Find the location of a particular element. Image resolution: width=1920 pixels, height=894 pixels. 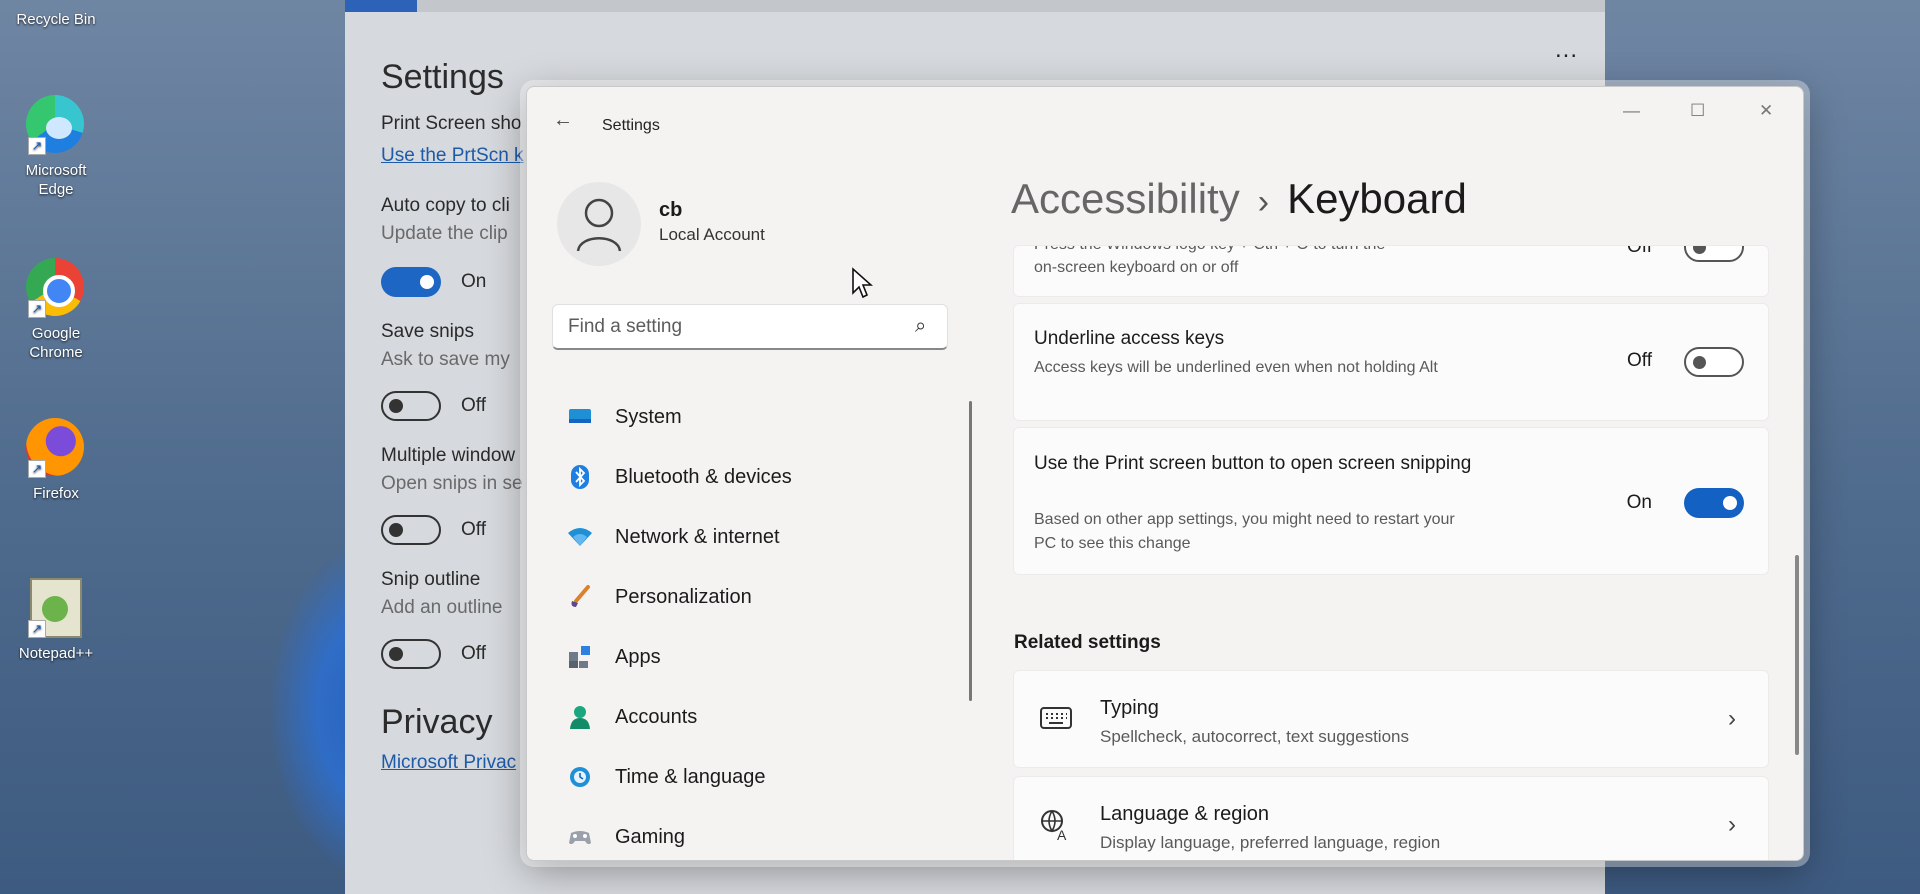

keyboard-icon is located at coordinates (1056, 720).